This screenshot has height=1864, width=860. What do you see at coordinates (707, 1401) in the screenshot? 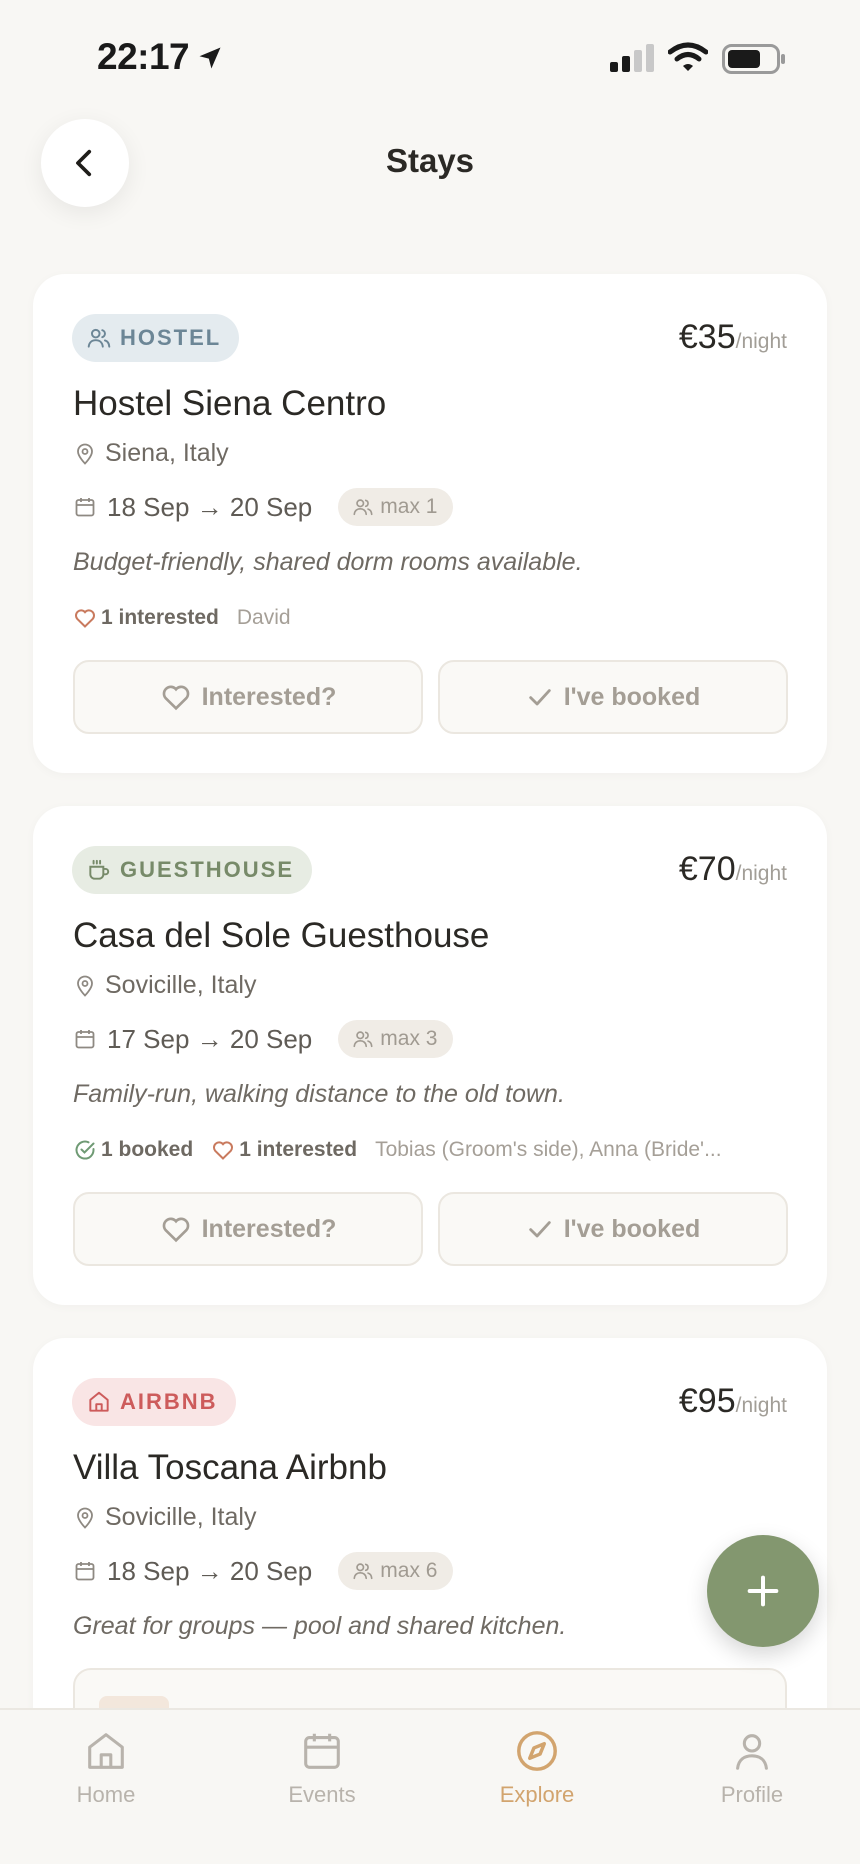
I see `price-amount: €95` at bounding box center [707, 1401].